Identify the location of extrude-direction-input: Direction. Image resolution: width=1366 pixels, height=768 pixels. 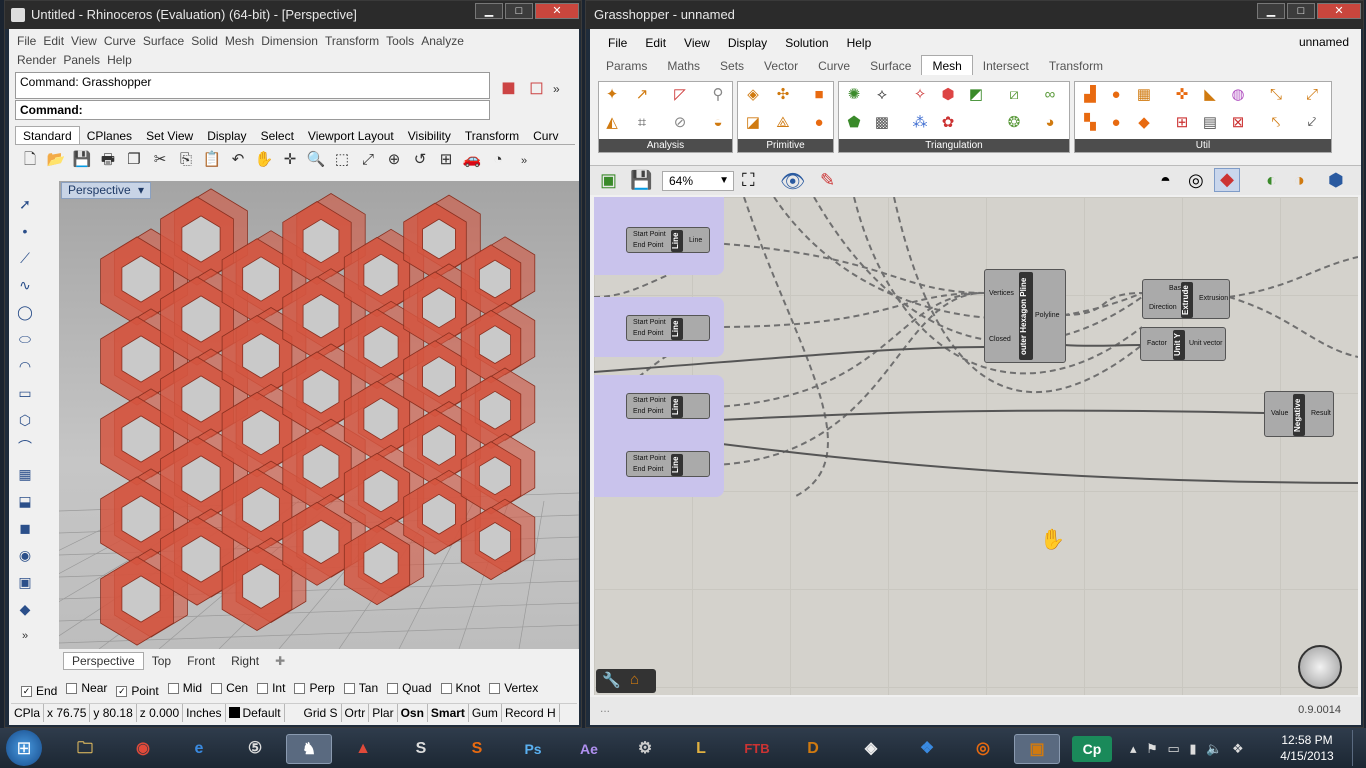
(1163, 307).